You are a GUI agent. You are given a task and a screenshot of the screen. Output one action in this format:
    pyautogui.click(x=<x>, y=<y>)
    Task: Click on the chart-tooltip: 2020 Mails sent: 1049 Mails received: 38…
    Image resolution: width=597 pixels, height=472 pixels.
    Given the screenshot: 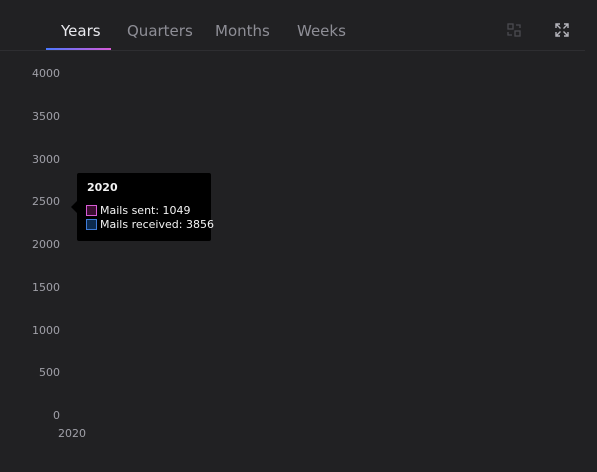 What is the action you would take?
    pyautogui.click(x=142, y=207)
    